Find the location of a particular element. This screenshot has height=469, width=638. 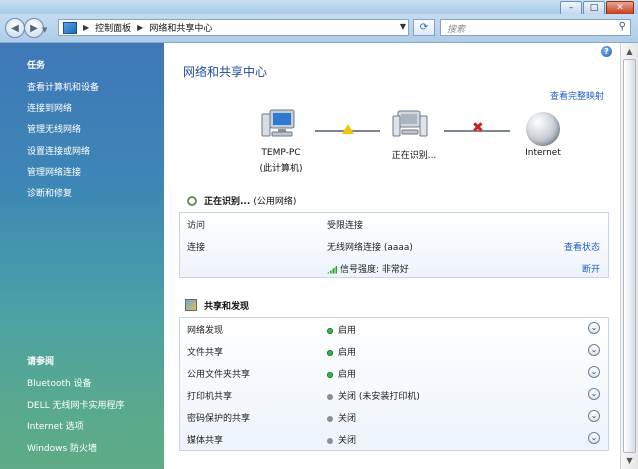

access-value: 受限连接 is located at coordinates (345, 226).